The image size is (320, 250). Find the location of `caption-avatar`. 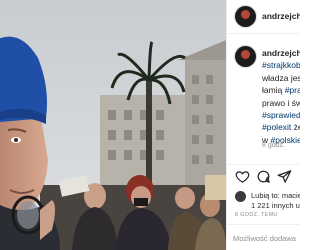

caption-avatar is located at coordinates (245, 56).